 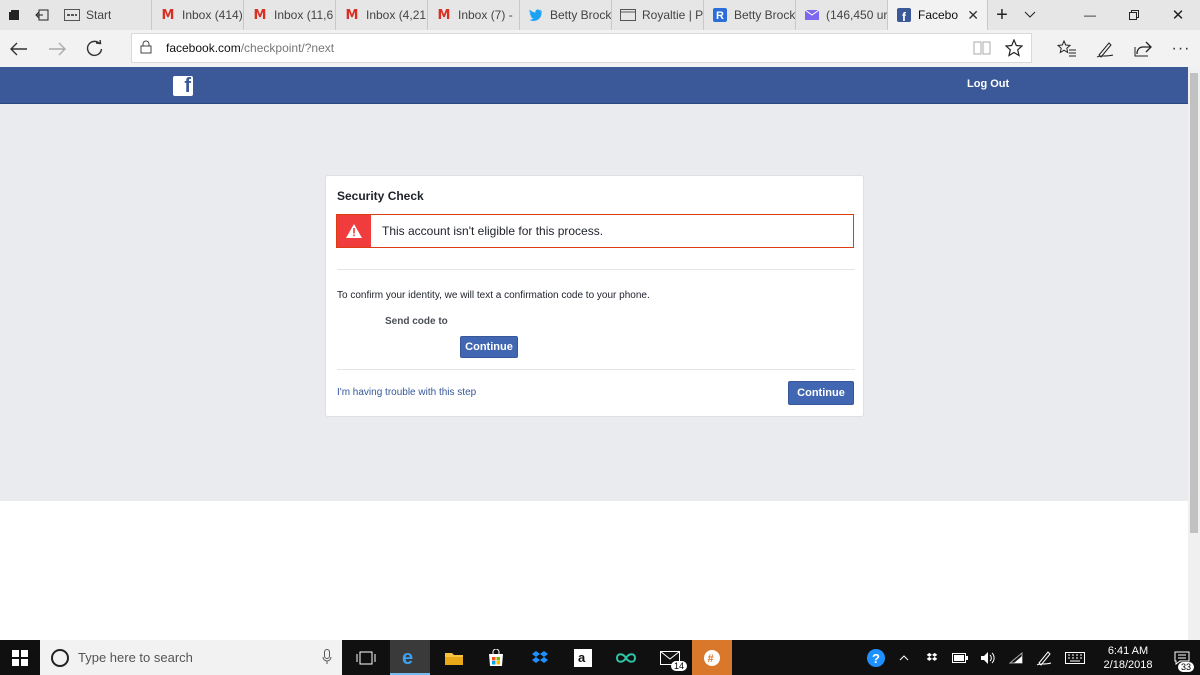 What do you see at coordinates (628, 15) in the screenshot?
I see `page-icon` at bounding box center [628, 15].